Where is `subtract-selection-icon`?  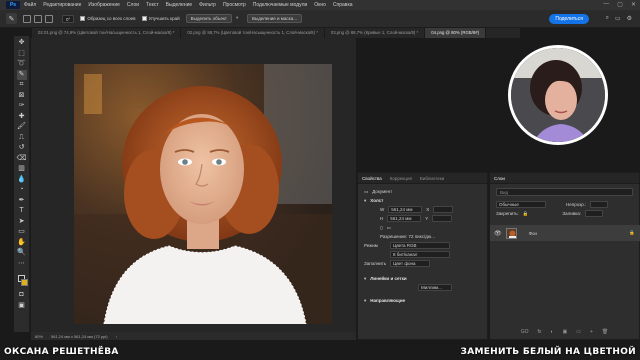 subtract-selection-icon is located at coordinates (49, 18).